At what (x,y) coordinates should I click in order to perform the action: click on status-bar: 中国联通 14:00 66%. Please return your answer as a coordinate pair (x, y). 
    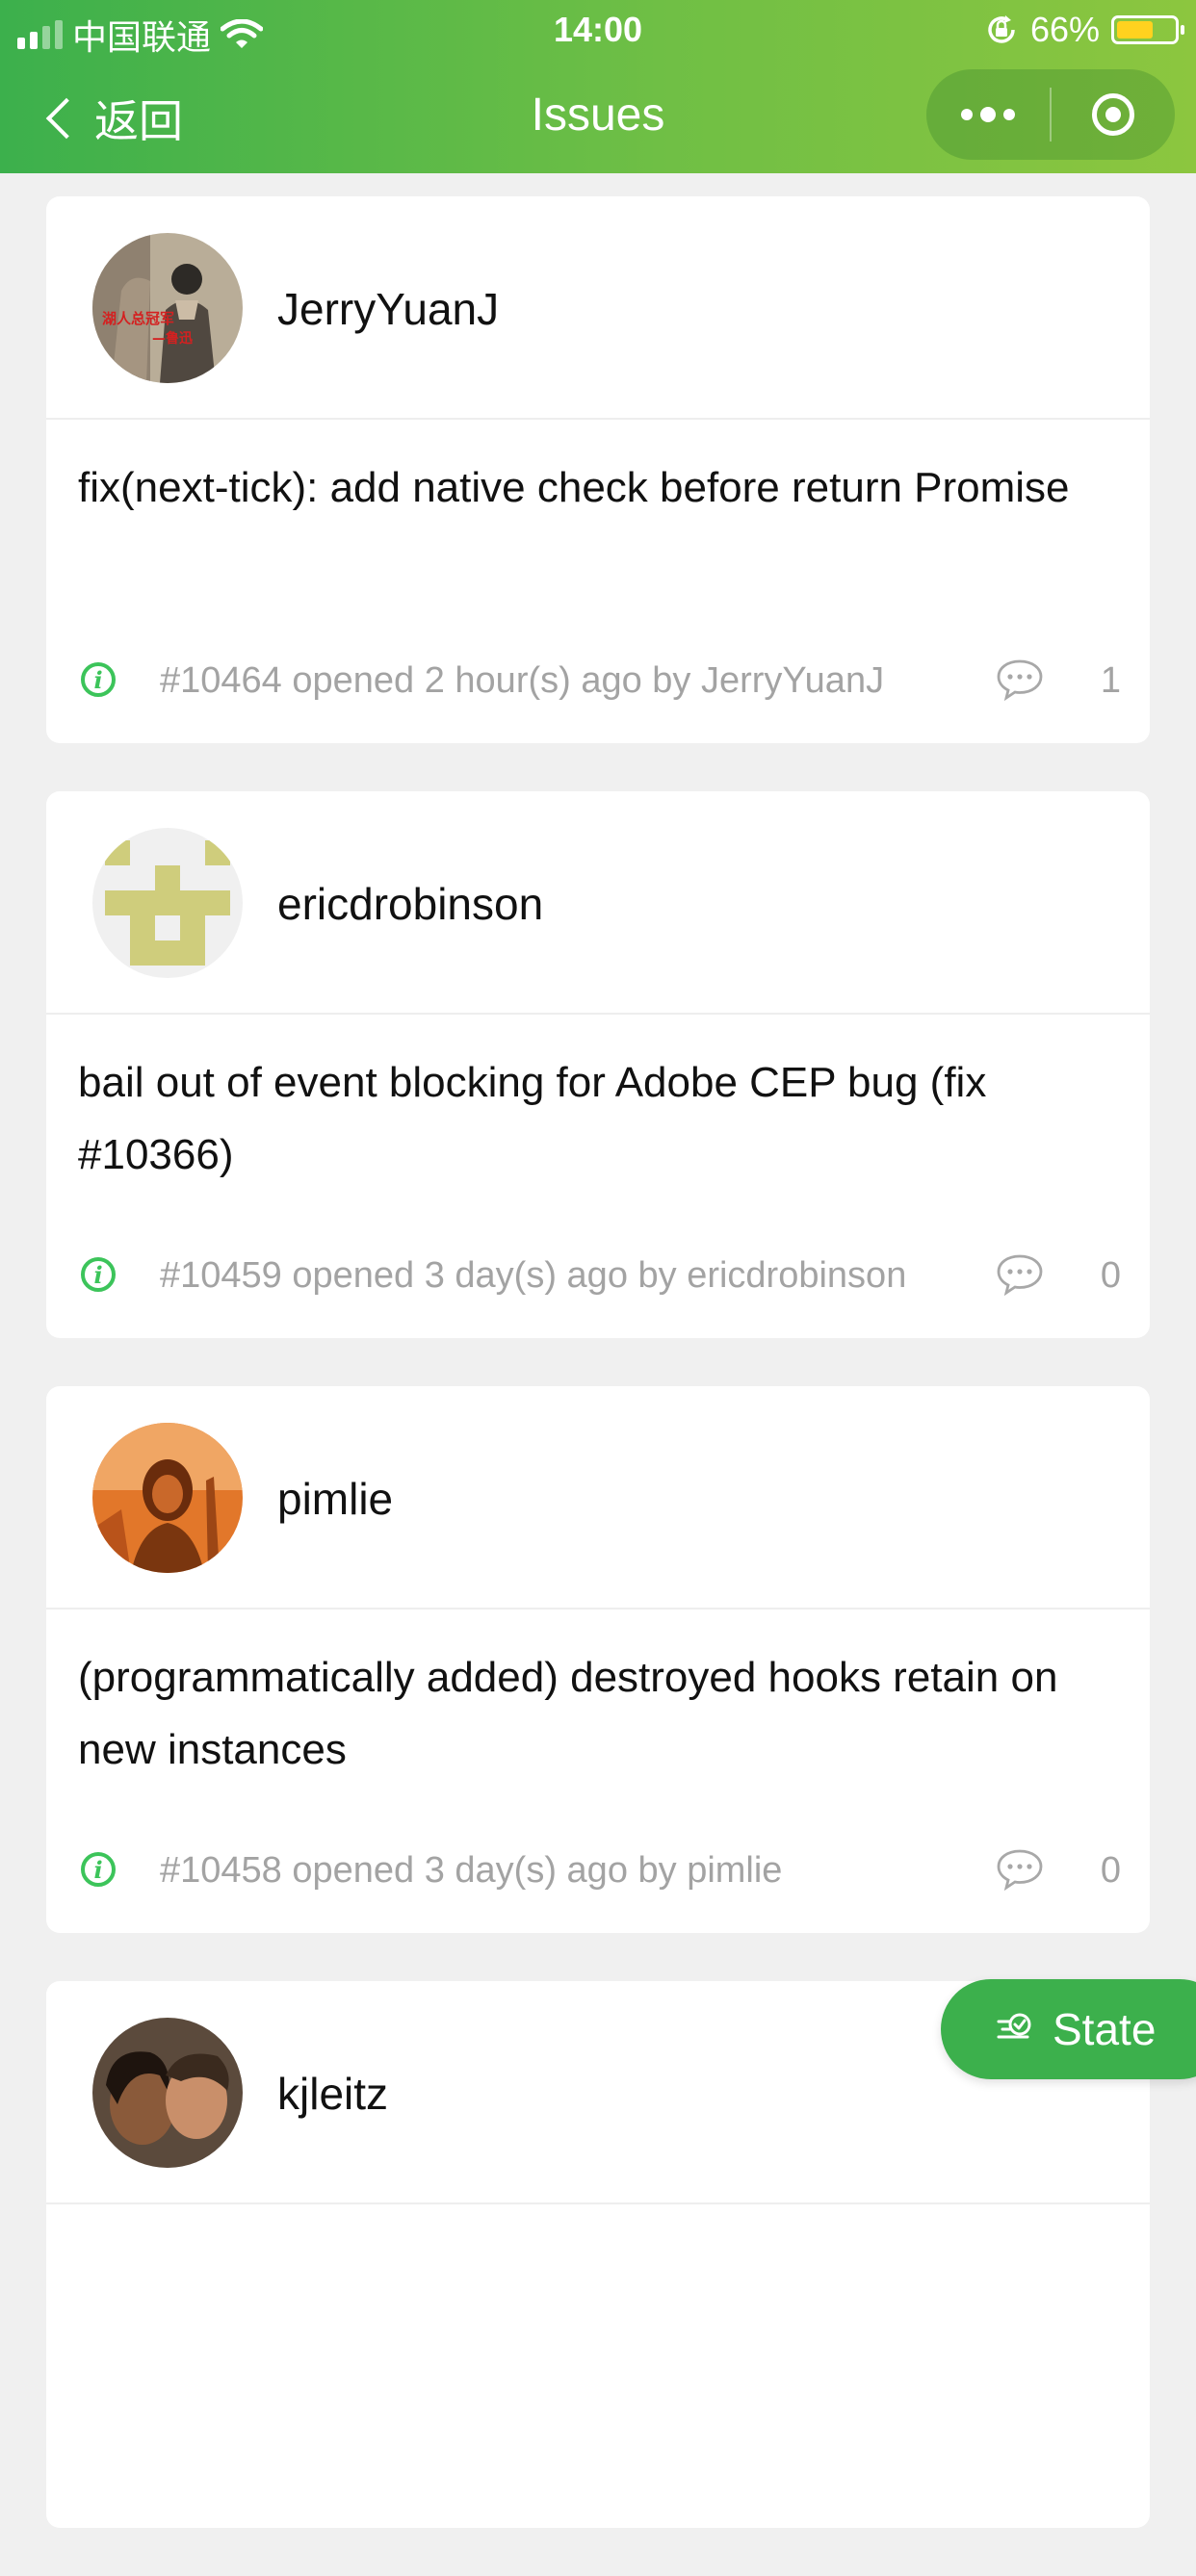
    Looking at the image, I should click on (598, 30).